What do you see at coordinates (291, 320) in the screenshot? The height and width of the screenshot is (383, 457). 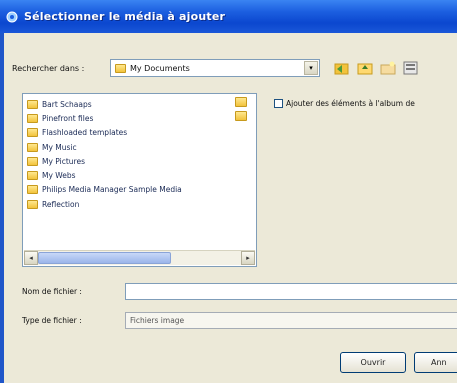 I see `filetype-select: Fichiers image` at bounding box center [291, 320].